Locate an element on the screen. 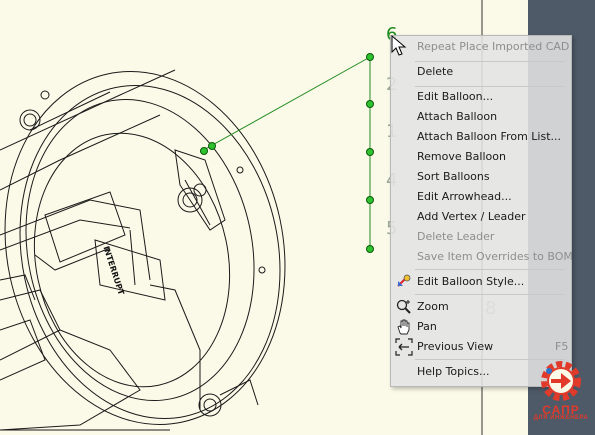  menu-item-label: Previous View is located at coordinates (455, 346).